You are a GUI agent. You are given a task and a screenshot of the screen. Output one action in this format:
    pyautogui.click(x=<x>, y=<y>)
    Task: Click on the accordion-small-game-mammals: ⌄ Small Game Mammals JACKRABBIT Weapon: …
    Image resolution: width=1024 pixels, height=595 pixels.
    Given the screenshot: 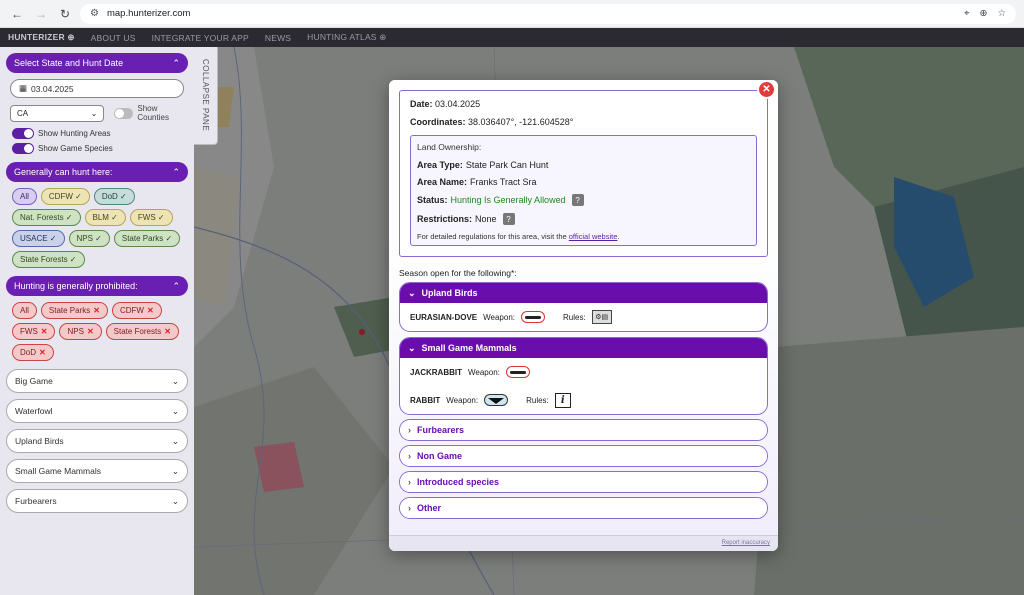 What is the action you would take?
    pyautogui.click(x=583, y=376)
    